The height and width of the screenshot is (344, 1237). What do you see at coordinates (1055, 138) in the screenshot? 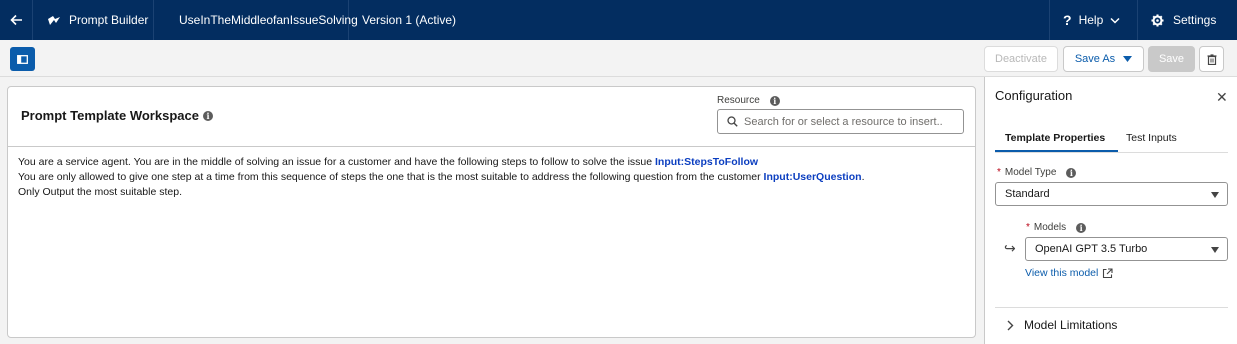
I see `tab-template-properties: Template Properties` at bounding box center [1055, 138].